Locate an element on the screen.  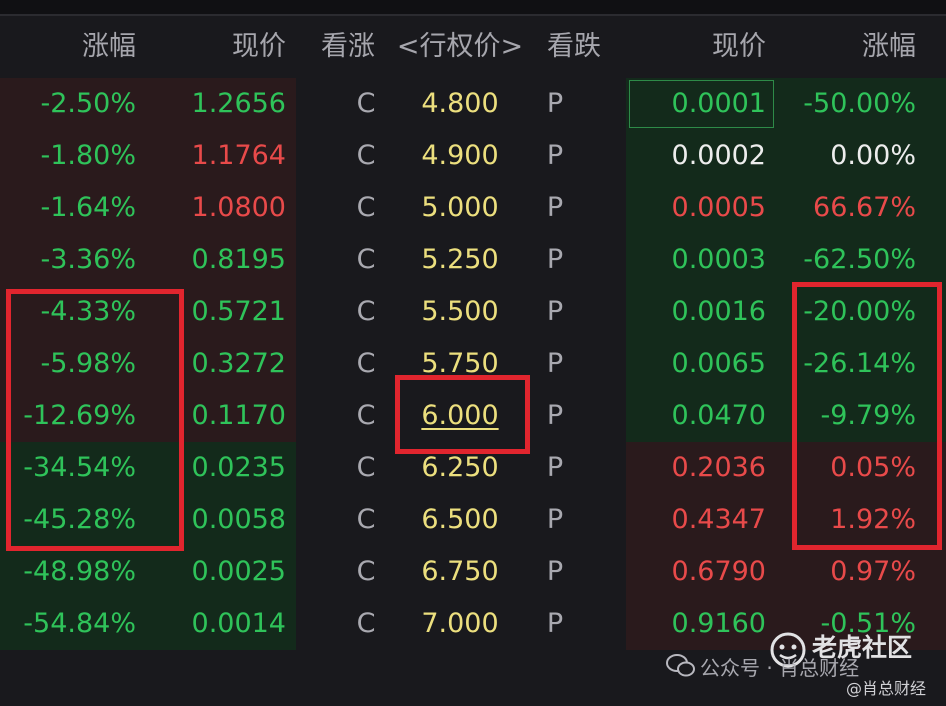
header-put-price: 现价 is located at coordinates (698, 47).